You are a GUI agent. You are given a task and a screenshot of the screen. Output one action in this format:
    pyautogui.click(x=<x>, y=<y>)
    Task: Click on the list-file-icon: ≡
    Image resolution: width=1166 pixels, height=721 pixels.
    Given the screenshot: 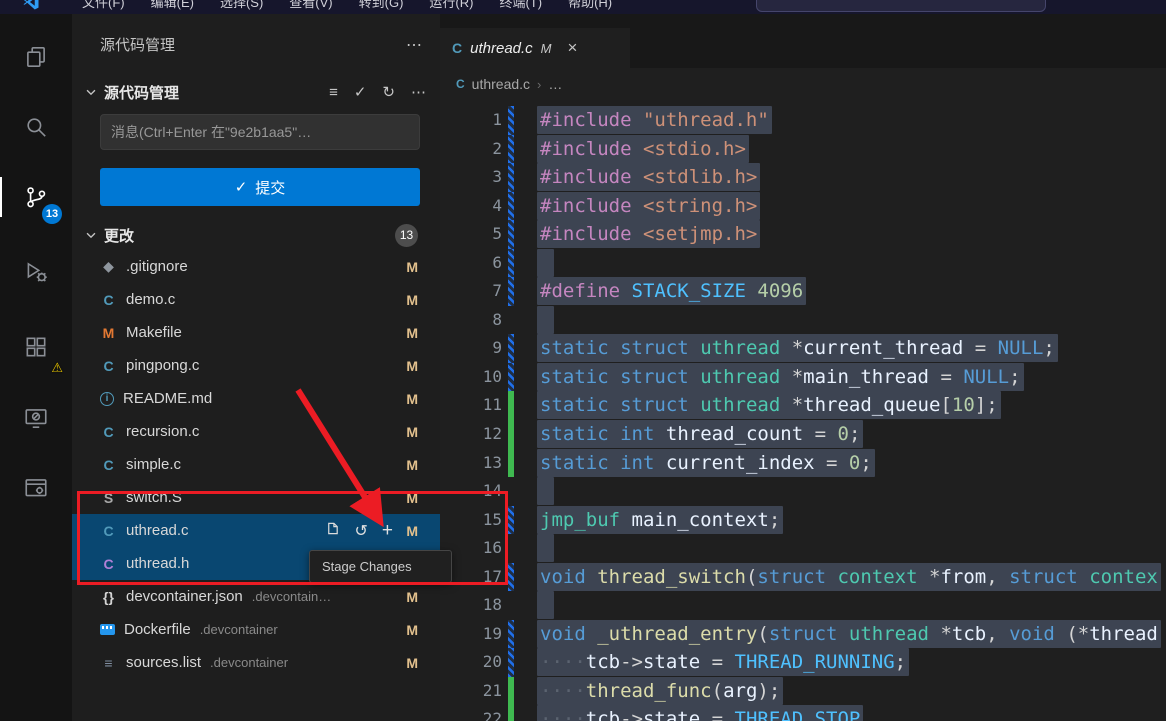 What is the action you would take?
    pyautogui.click(x=108, y=662)
    